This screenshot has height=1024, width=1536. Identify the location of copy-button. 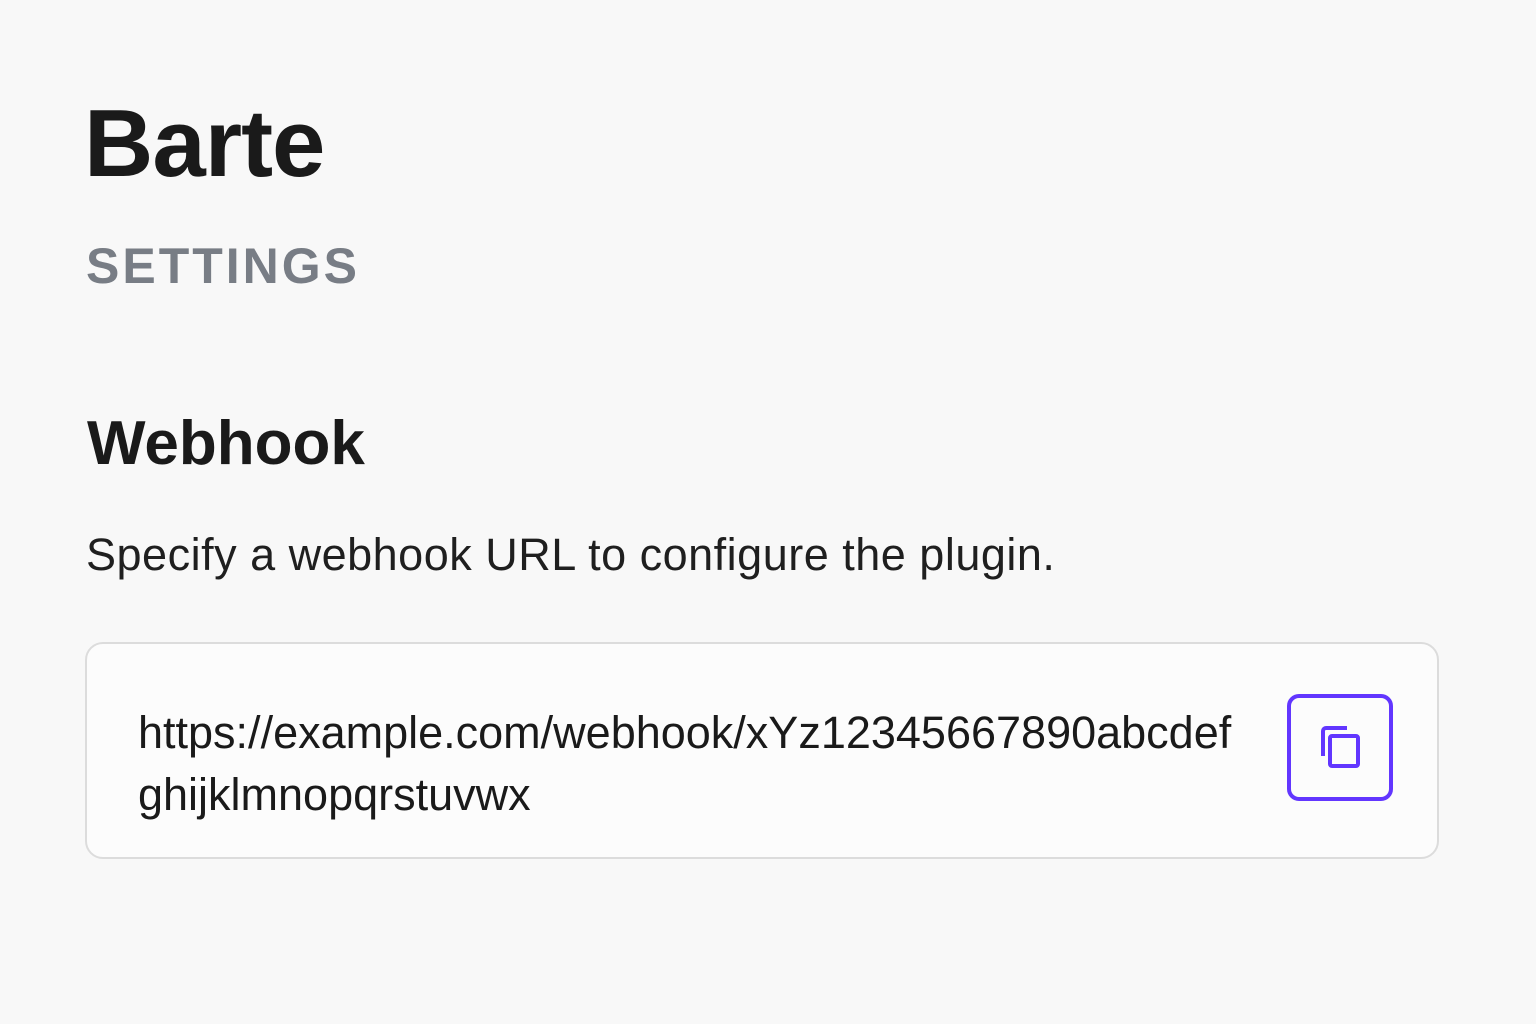
(1340, 747).